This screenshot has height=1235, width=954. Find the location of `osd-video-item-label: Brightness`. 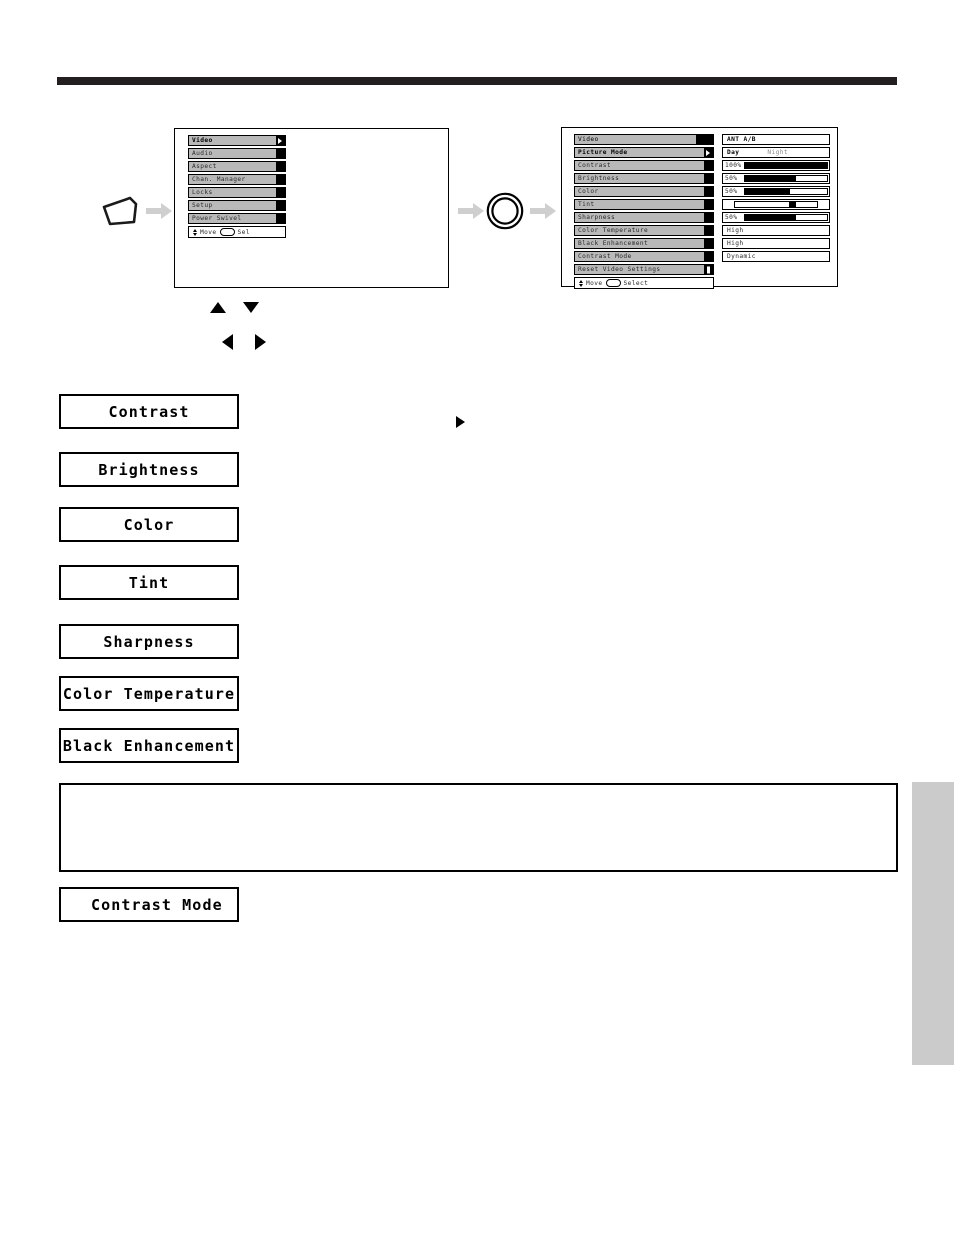

osd-video-item-label: Brightness is located at coordinates (599, 178).